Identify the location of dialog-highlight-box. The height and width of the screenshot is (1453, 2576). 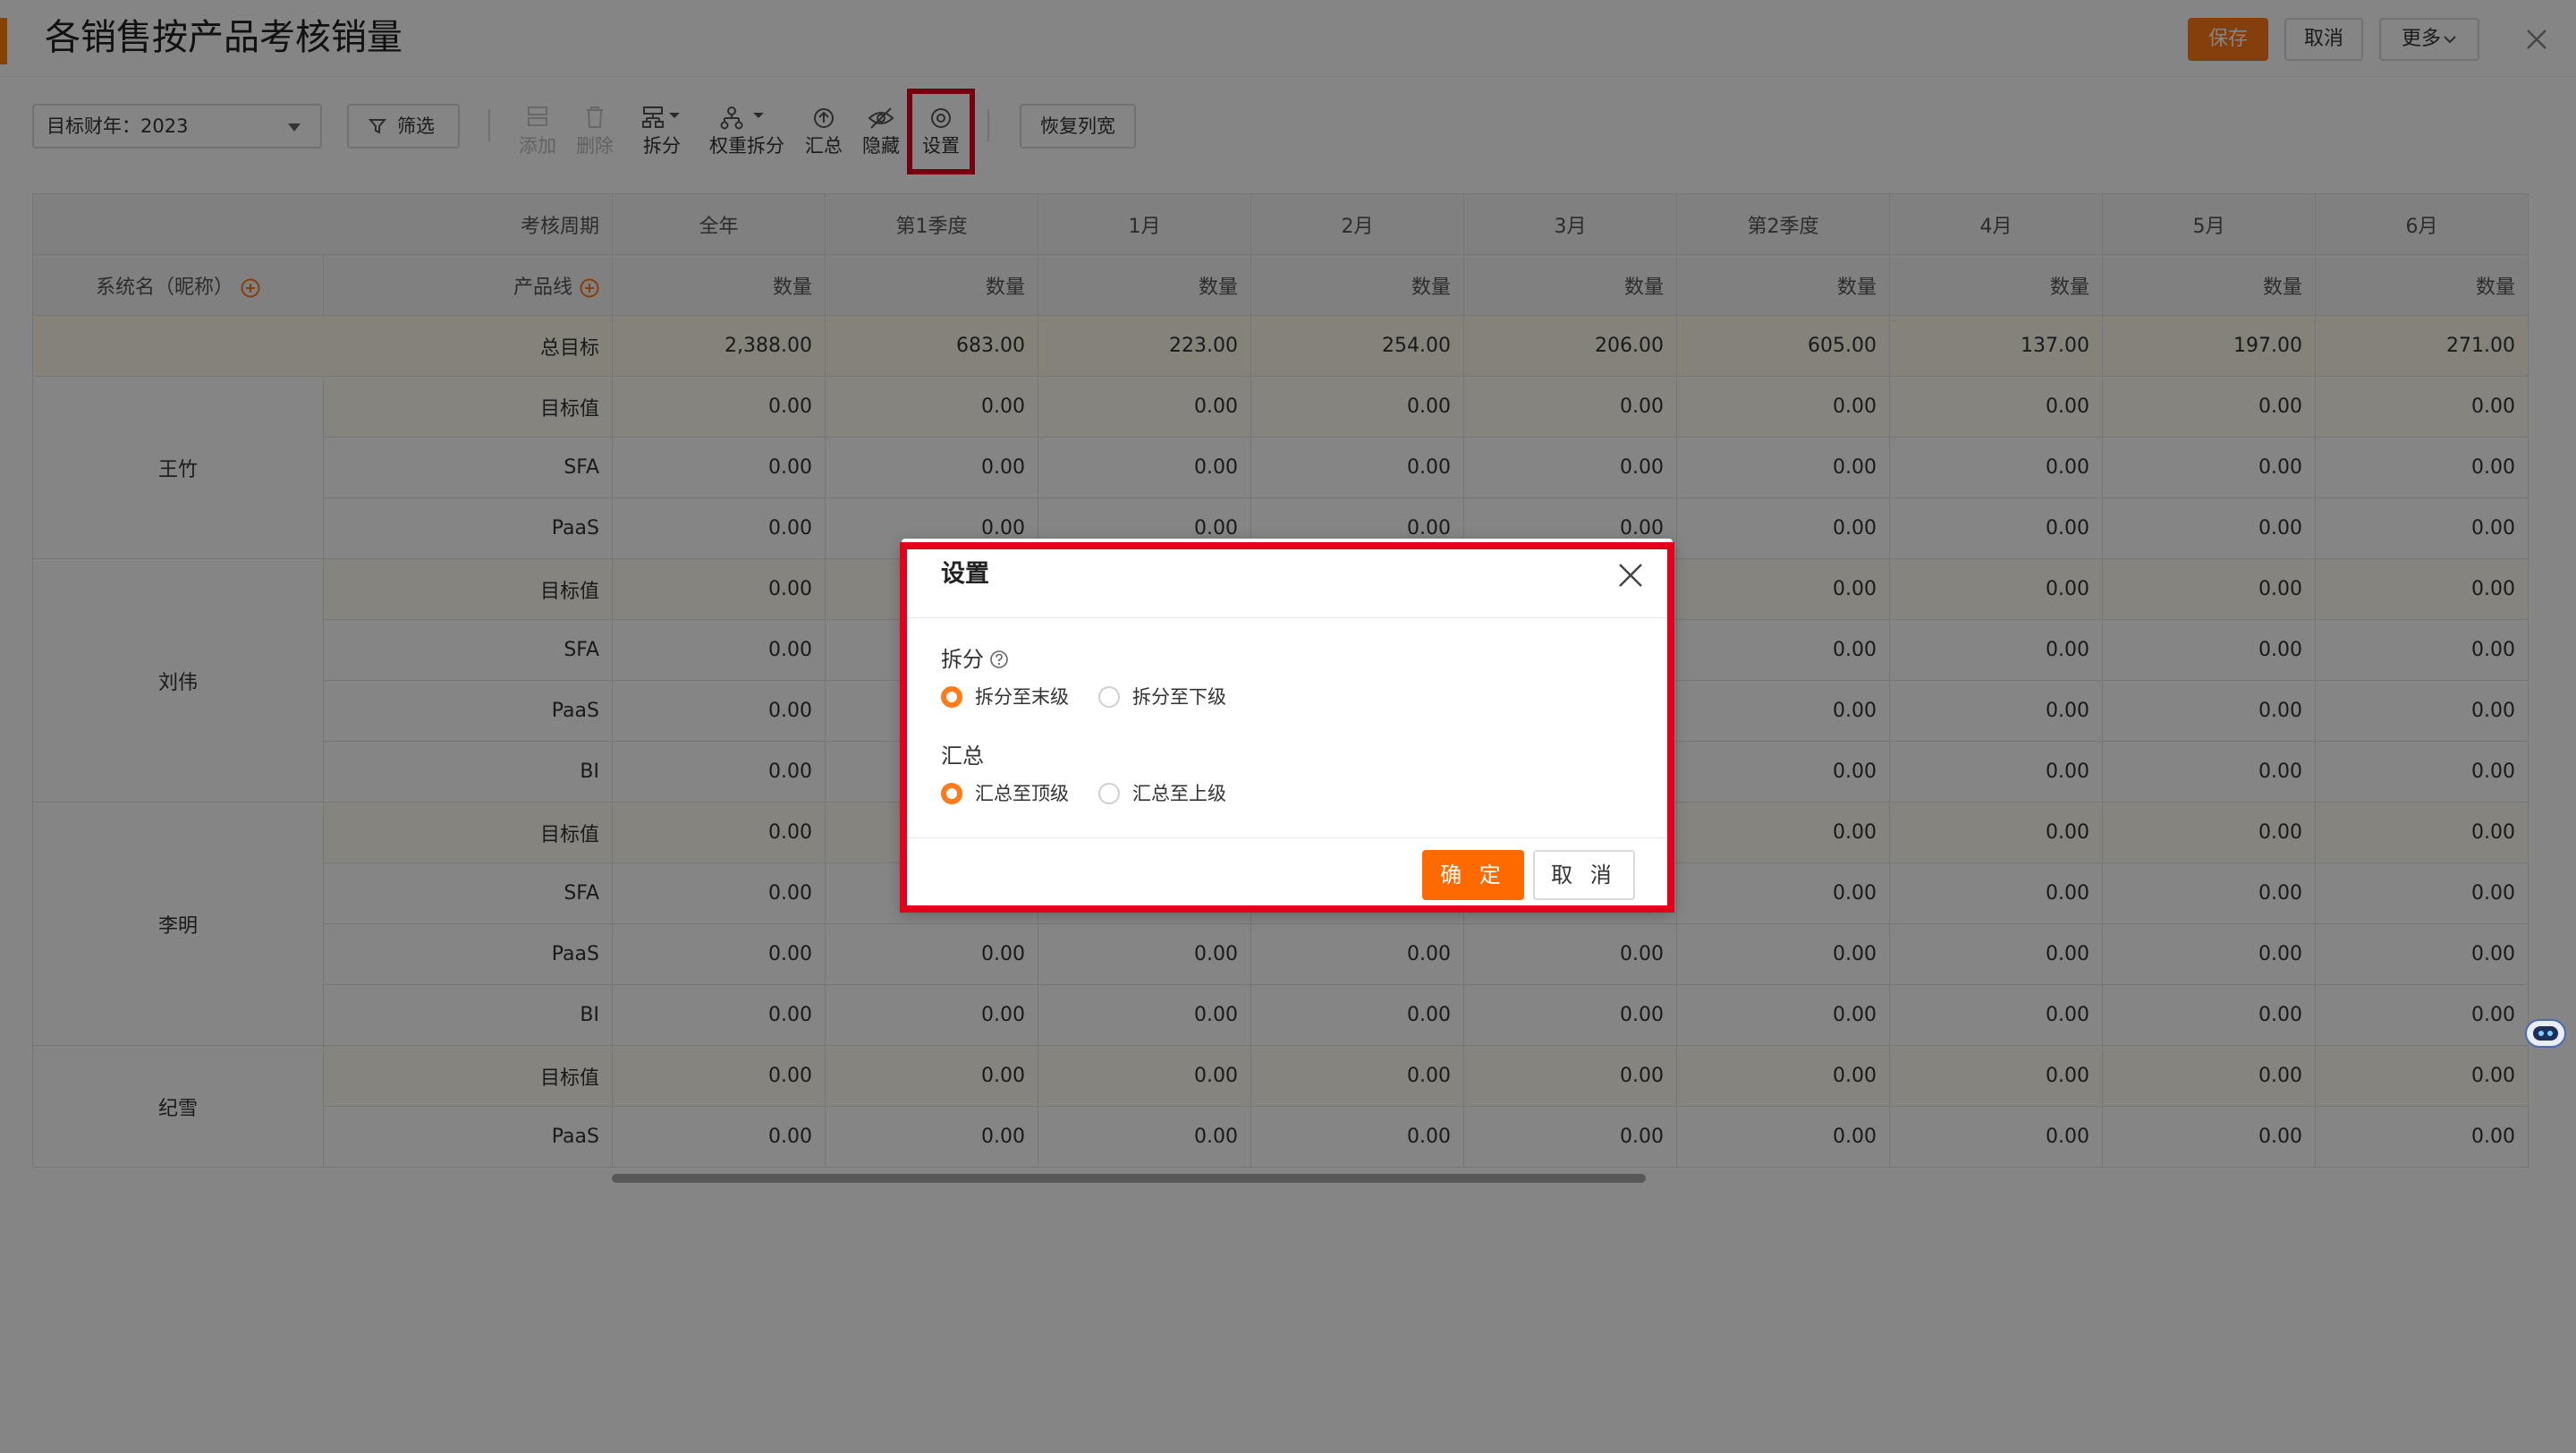
(1287, 727).